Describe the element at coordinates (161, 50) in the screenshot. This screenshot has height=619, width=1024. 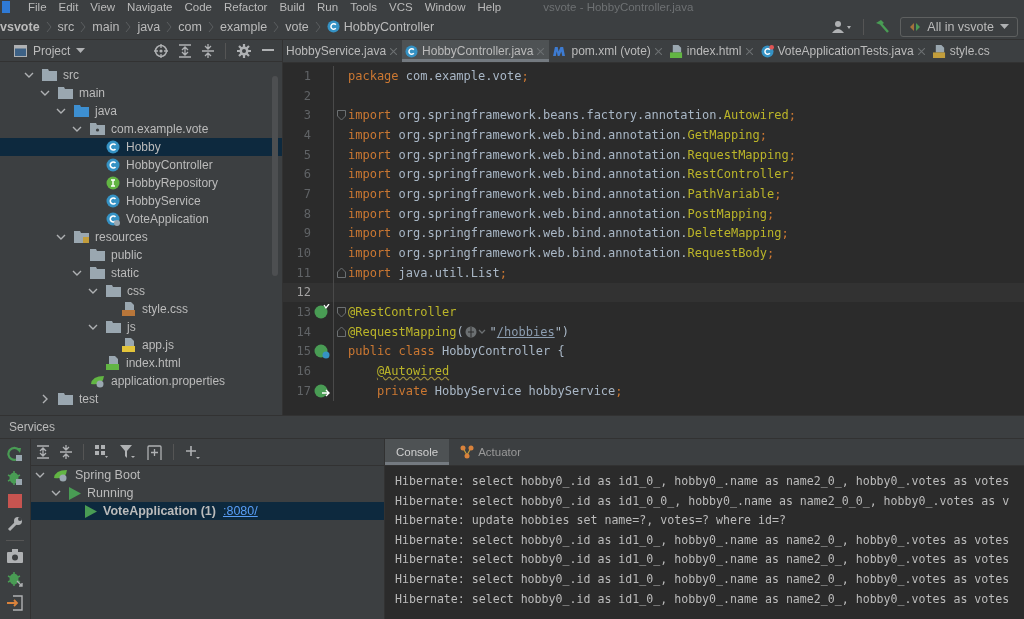
I see `locate-icon` at that location.